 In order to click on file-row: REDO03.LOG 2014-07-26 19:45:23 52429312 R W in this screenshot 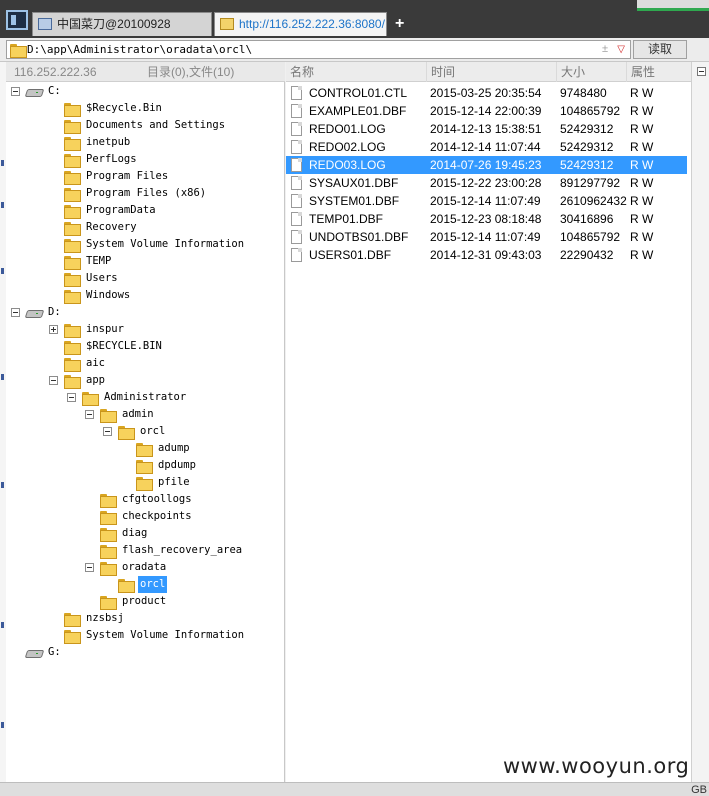, I will do `click(486, 165)`.